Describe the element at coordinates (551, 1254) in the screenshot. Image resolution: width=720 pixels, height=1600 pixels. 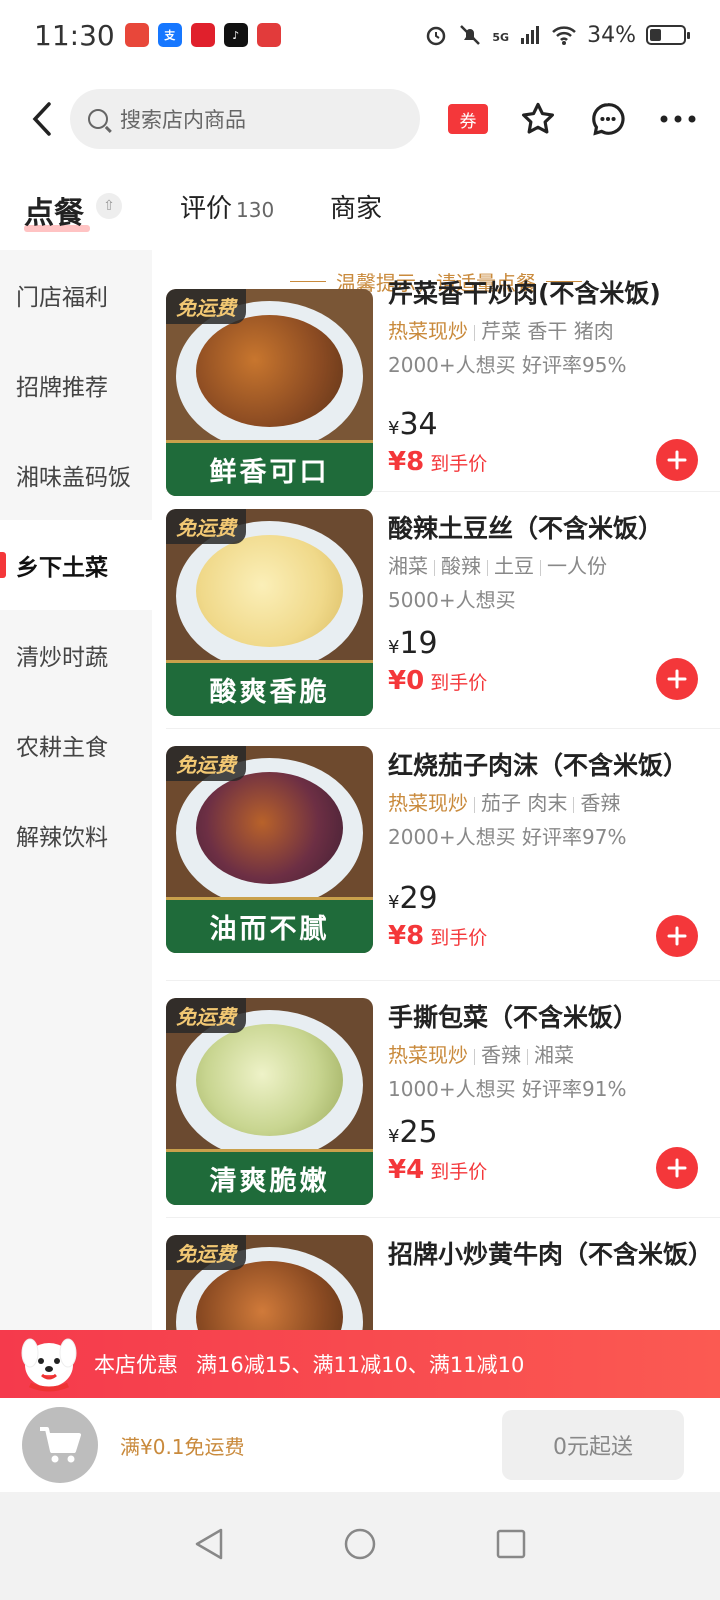
I see `product-name: 招牌小炒黄牛肉（不含米饭）` at that location.